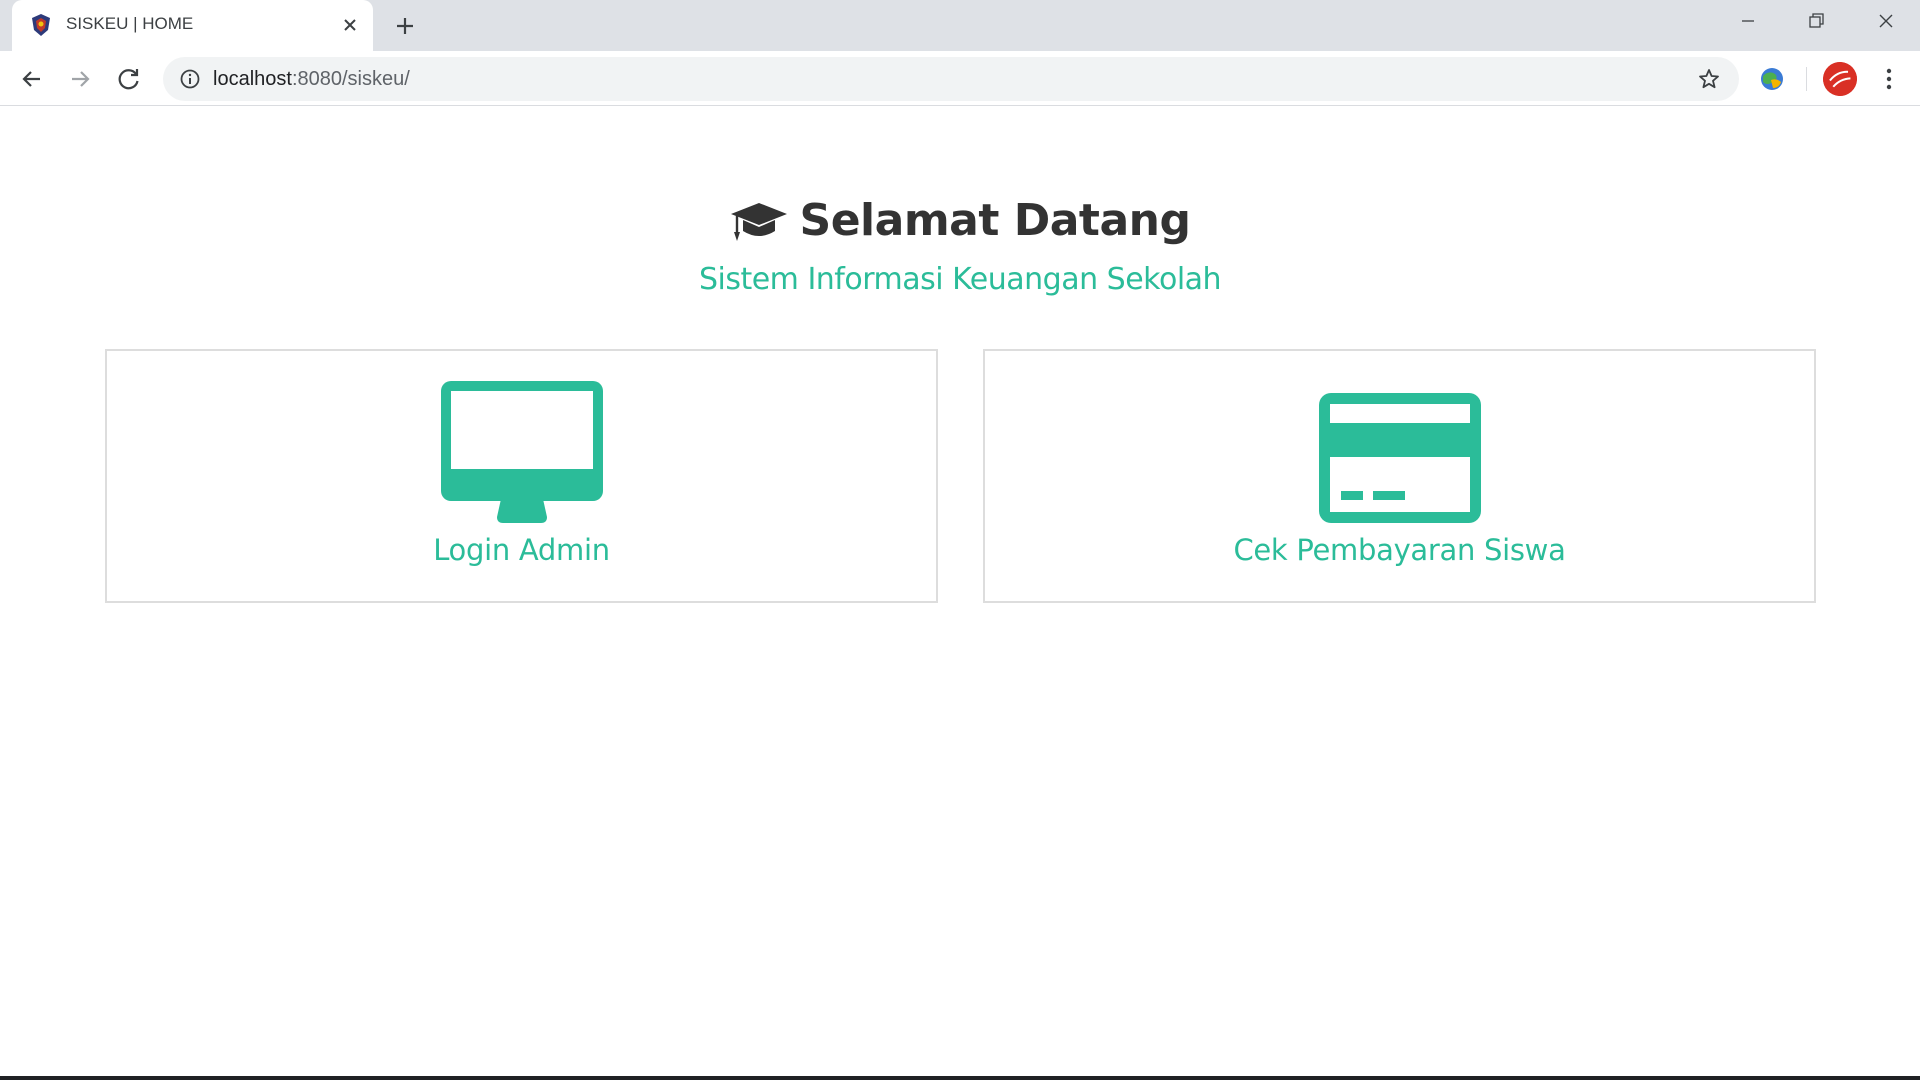 The height and width of the screenshot is (1080, 1920). What do you see at coordinates (80, 79) in the screenshot?
I see `forward-arrow-icon` at bounding box center [80, 79].